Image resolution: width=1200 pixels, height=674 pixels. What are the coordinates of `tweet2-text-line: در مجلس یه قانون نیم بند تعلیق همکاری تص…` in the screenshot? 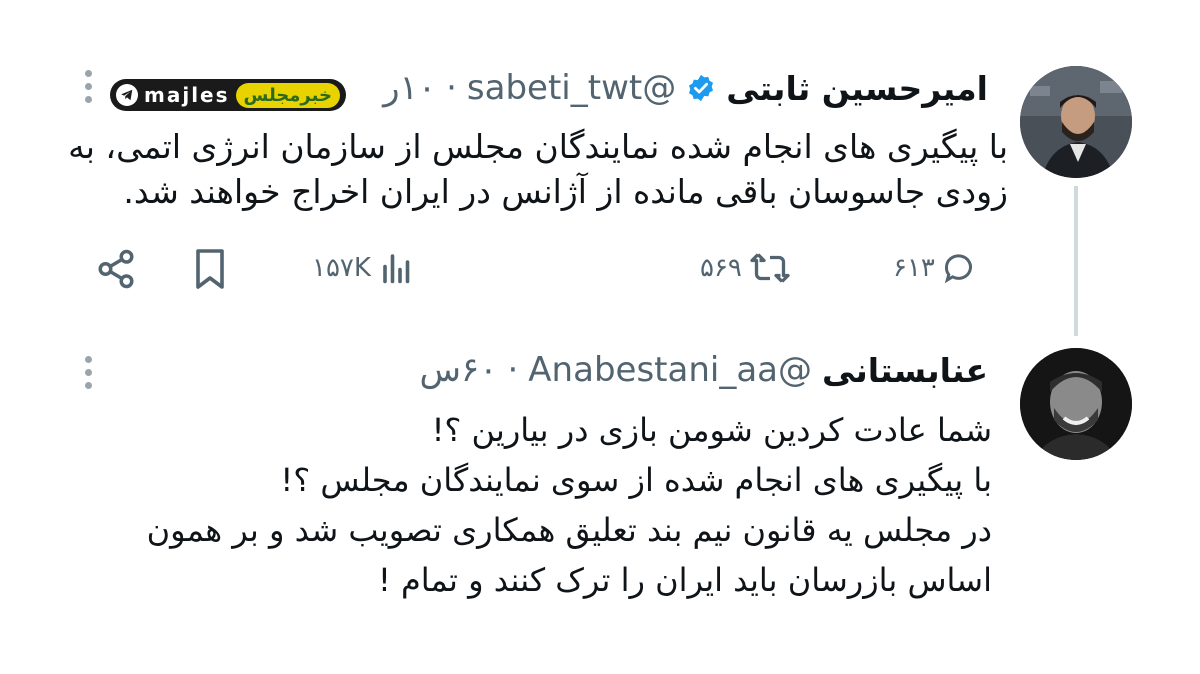 It's located at (569, 530).